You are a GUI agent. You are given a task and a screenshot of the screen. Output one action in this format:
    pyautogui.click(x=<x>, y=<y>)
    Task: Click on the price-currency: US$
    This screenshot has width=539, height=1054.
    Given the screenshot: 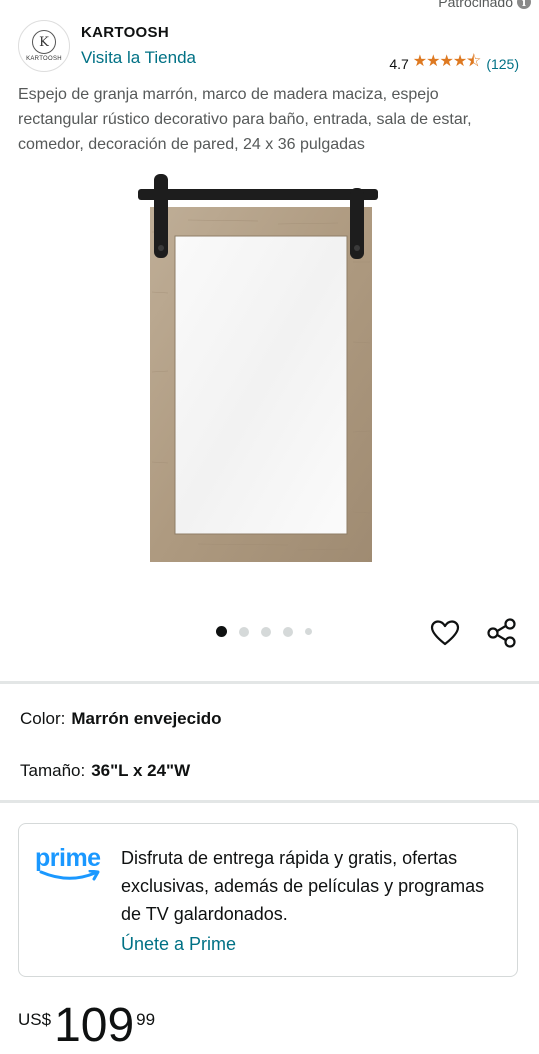 What is the action you would take?
    pyautogui.click(x=35, y=1019)
    